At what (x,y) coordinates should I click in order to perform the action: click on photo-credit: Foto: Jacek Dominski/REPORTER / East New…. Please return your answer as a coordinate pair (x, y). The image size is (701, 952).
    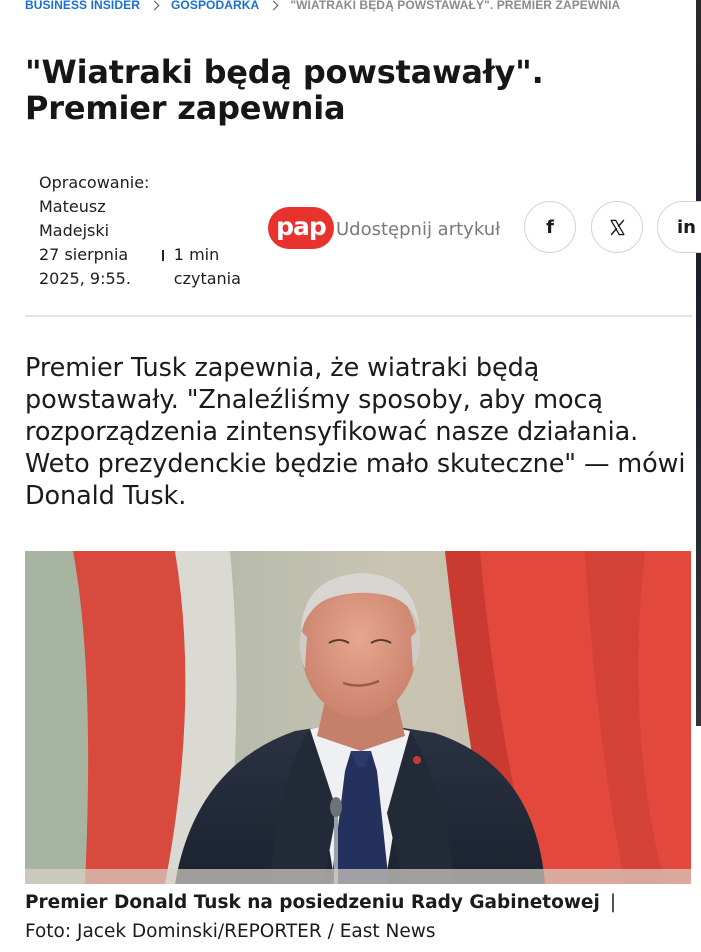
    Looking at the image, I should click on (230, 931).